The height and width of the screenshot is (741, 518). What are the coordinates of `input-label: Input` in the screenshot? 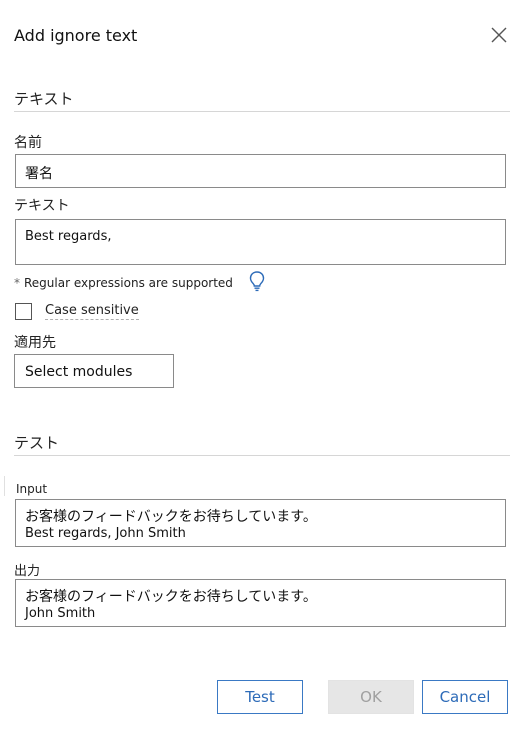 It's located at (32, 489).